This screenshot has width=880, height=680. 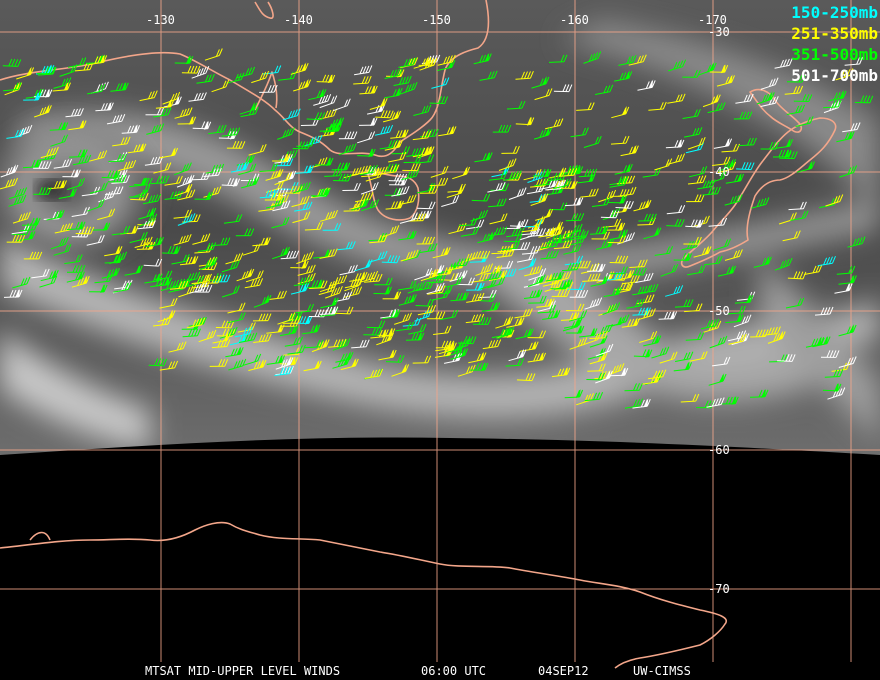 I want to click on latitude-label-40s: -40, so click(x=719, y=172).